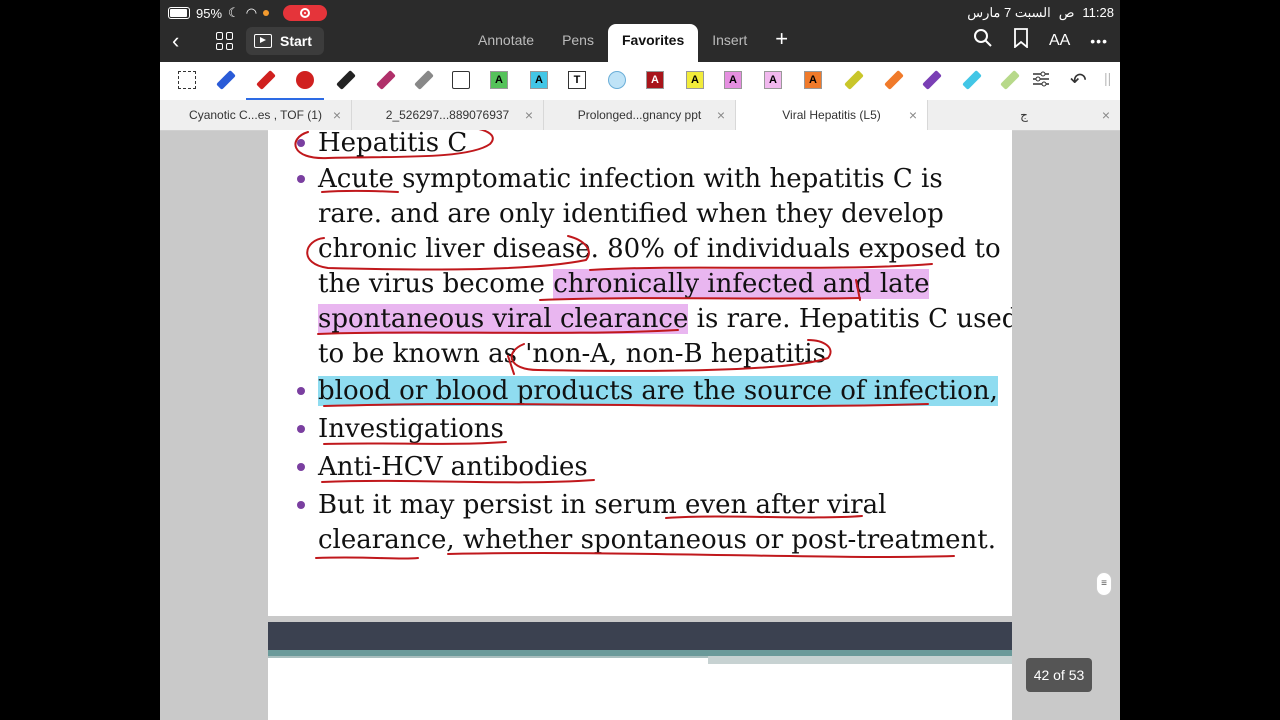 This screenshot has width=1280, height=720. What do you see at coordinates (640, 671) in the screenshot?
I see `next-slide-page` at bounding box center [640, 671].